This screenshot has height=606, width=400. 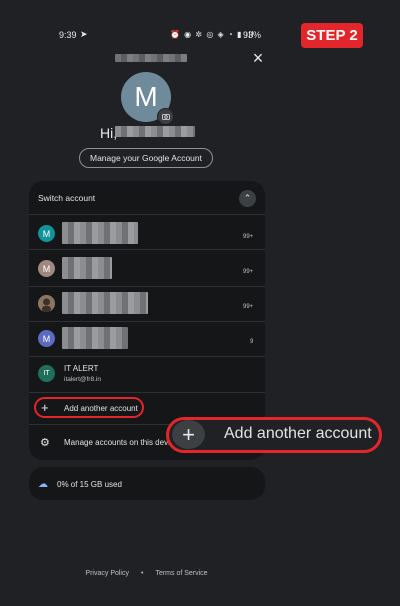 What do you see at coordinates (84, 34) in the screenshot?
I see `send-icon: ➤` at bounding box center [84, 34].